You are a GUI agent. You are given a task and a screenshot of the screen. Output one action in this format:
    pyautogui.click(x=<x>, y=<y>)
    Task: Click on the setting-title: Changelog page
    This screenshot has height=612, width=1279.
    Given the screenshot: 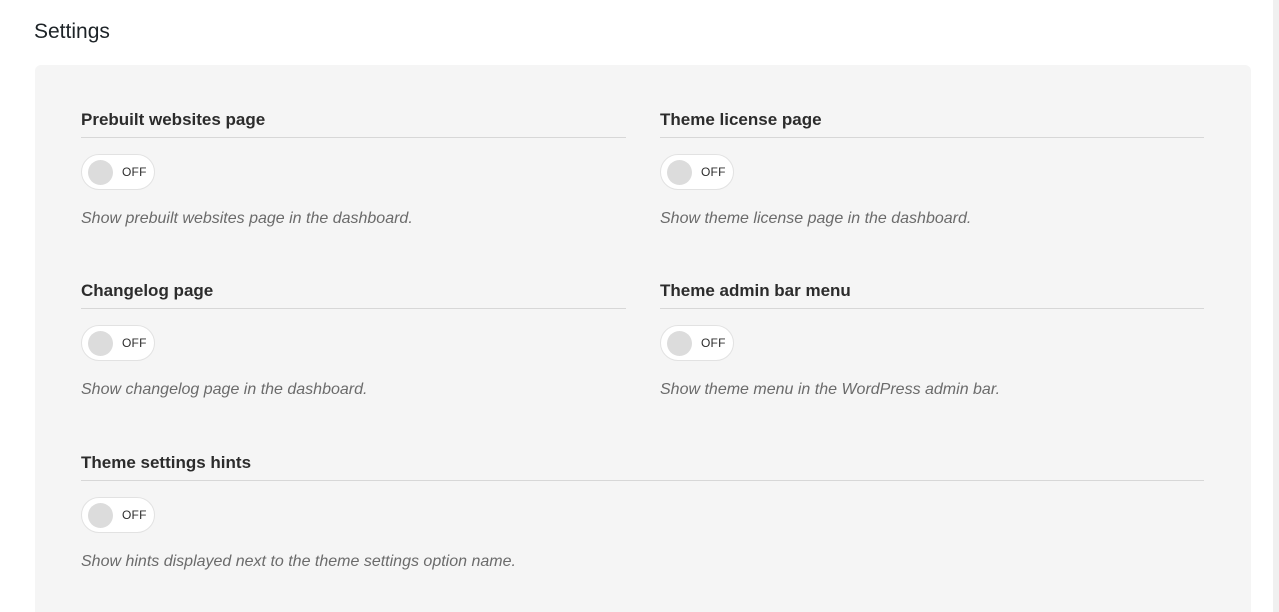 What is the action you would take?
    pyautogui.click(x=353, y=294)
    